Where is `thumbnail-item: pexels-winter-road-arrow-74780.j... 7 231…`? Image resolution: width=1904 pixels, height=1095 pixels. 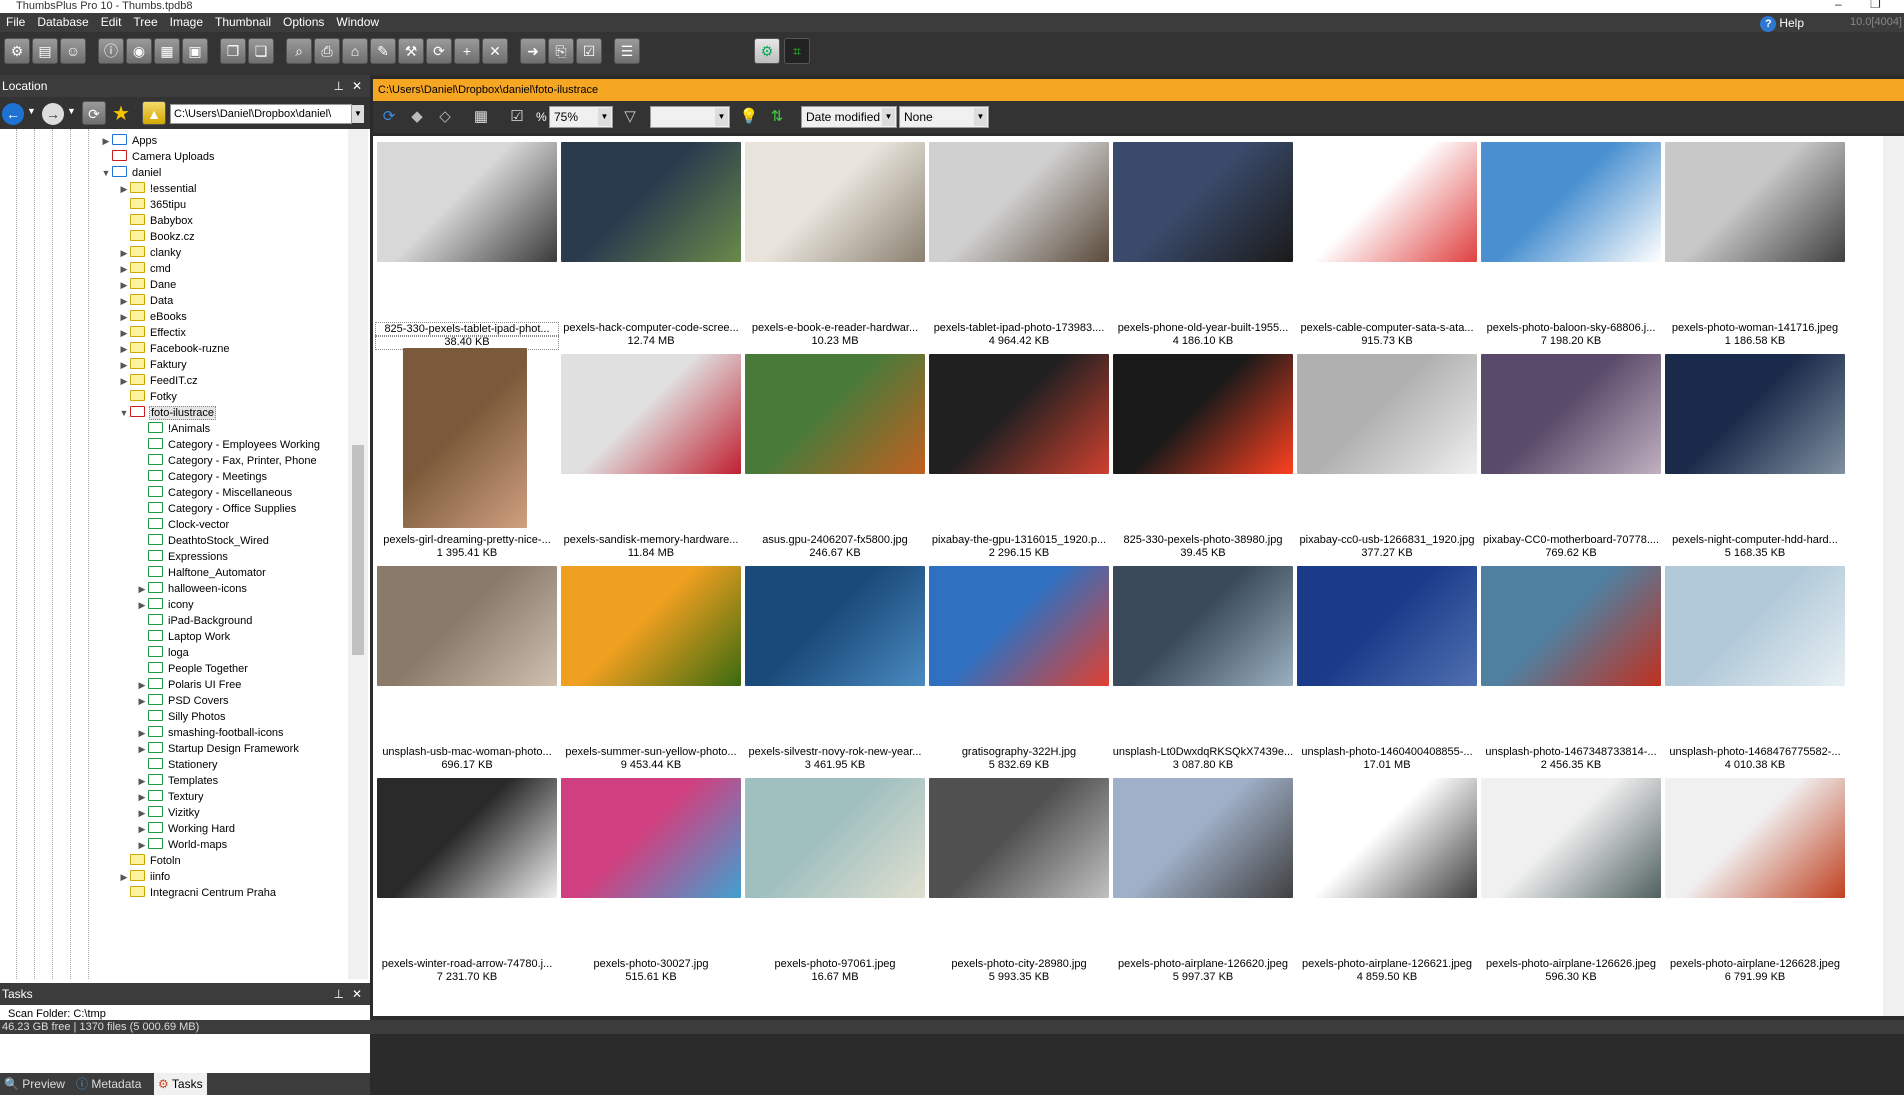 thumbnail-item: pexels-winter-road-arrow-74780.j... 7 231… is located at coordinates (467, 878).